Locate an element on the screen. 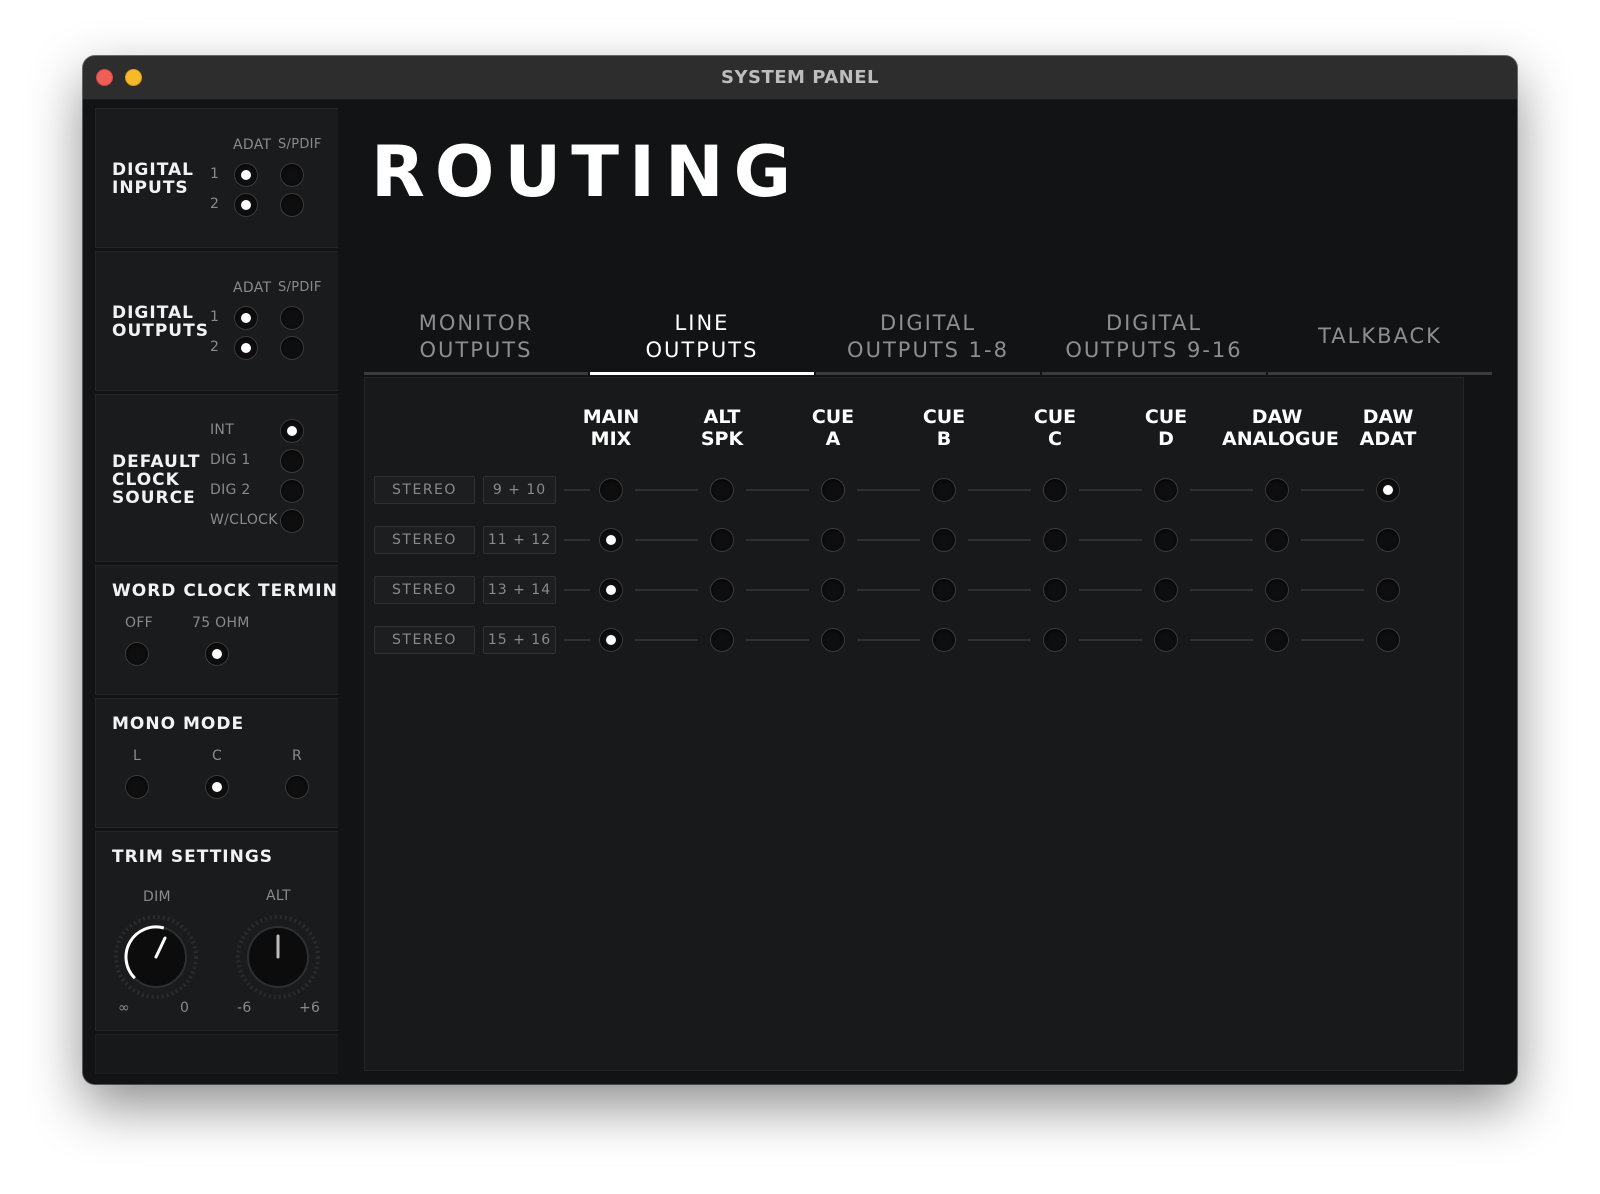 This screenshot has width=1600, height=1194. route-radio-11-12-cue-b is located at coordinates (944, 540).